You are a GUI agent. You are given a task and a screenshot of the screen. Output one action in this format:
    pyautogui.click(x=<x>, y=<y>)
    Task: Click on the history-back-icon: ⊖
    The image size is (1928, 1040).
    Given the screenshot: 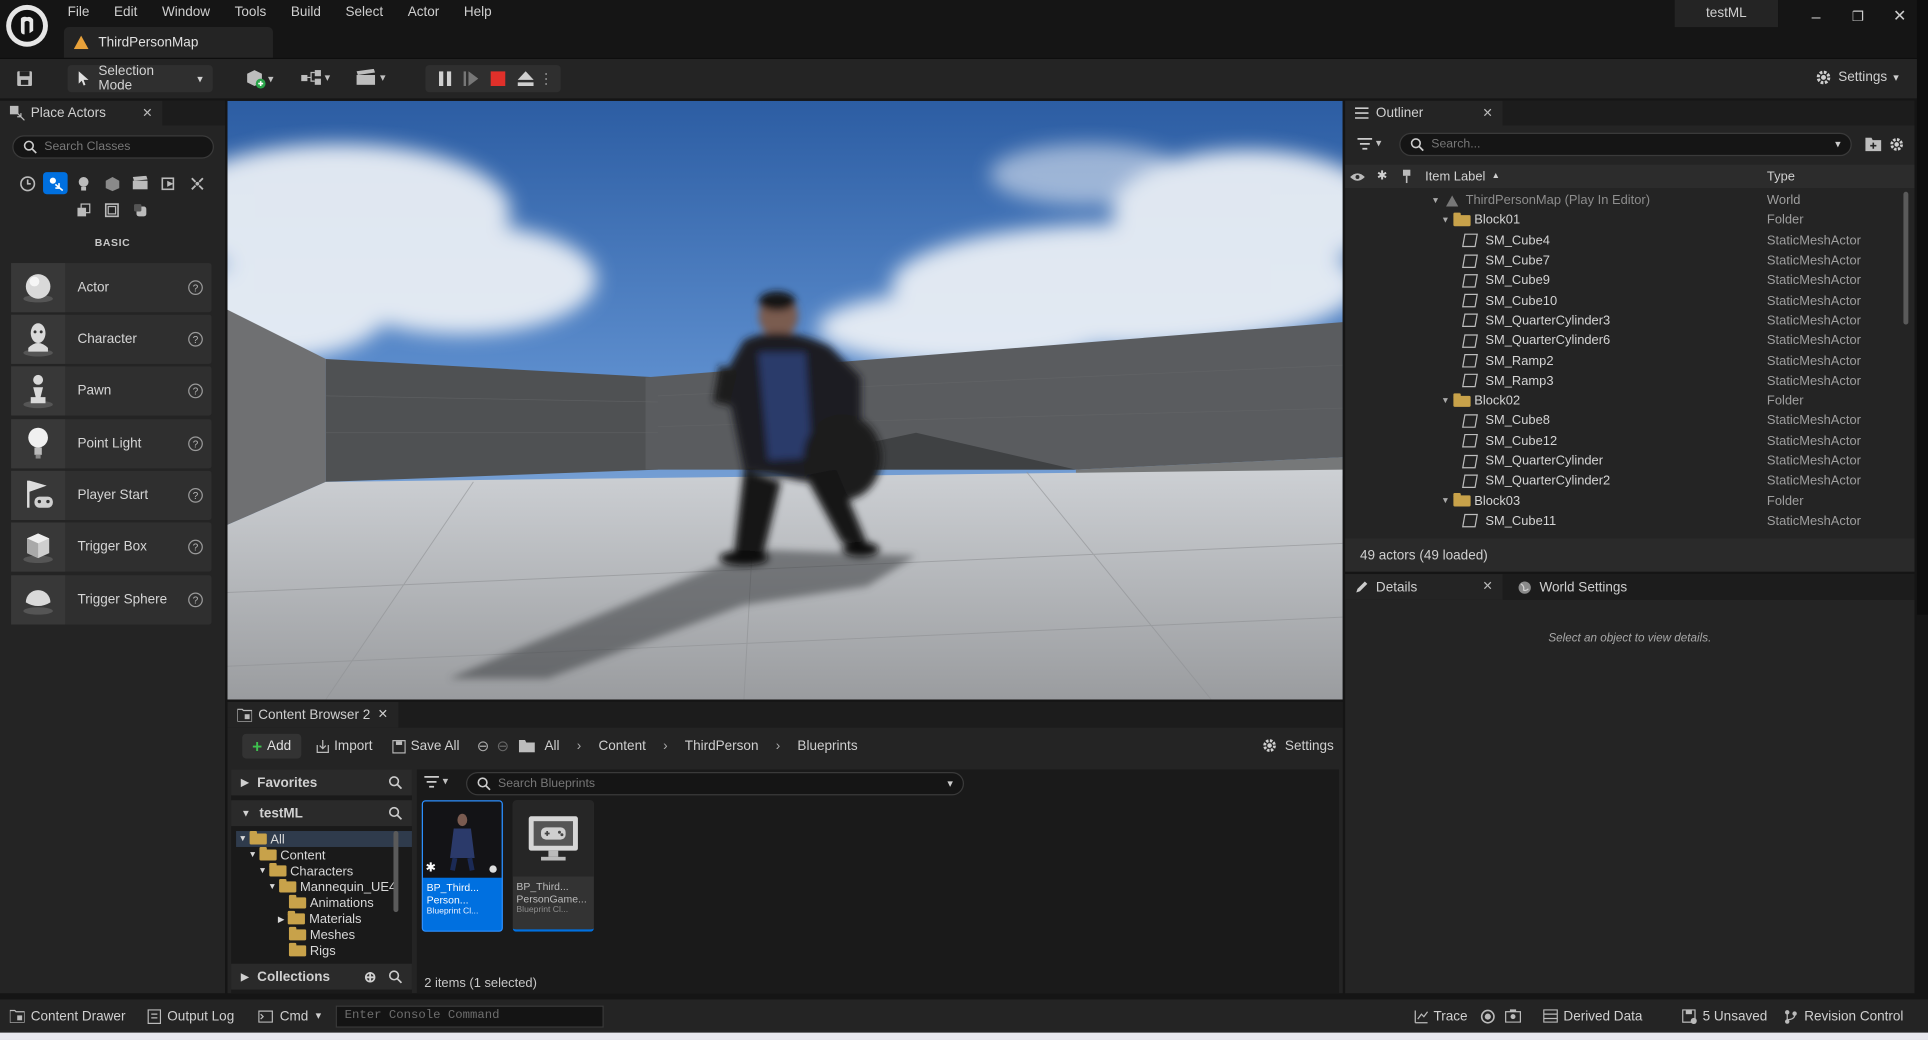 What is the action you would take?
    pyautogui.click(x=483, y=746)
    